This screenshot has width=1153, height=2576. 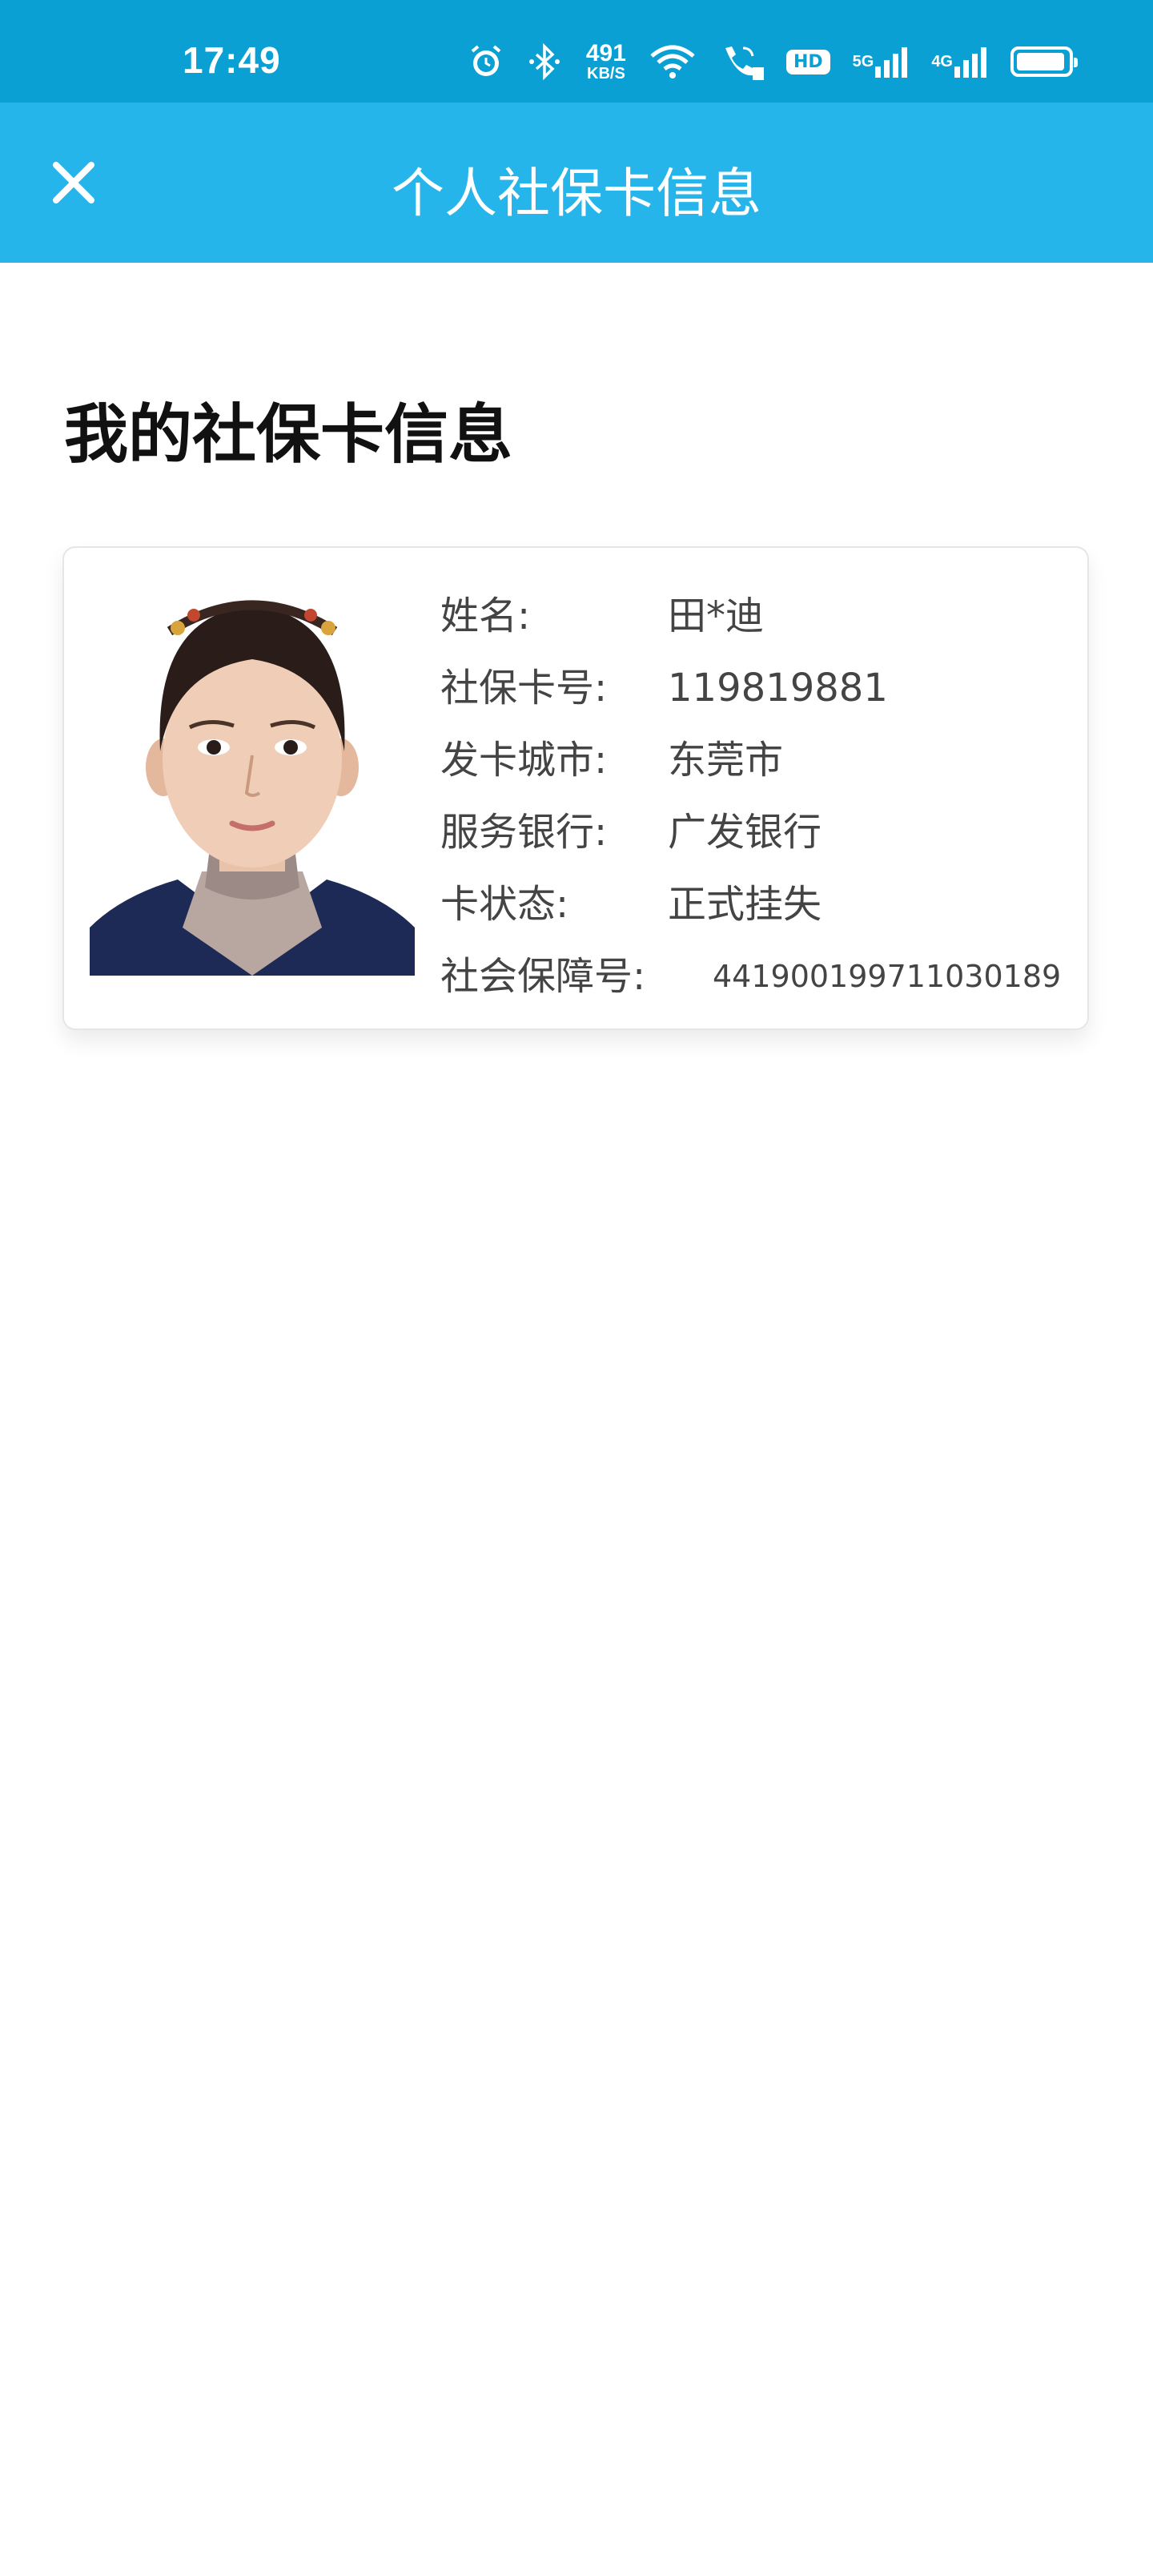 I want to click on sim1-label: 5G, so click(x=863, y=61).